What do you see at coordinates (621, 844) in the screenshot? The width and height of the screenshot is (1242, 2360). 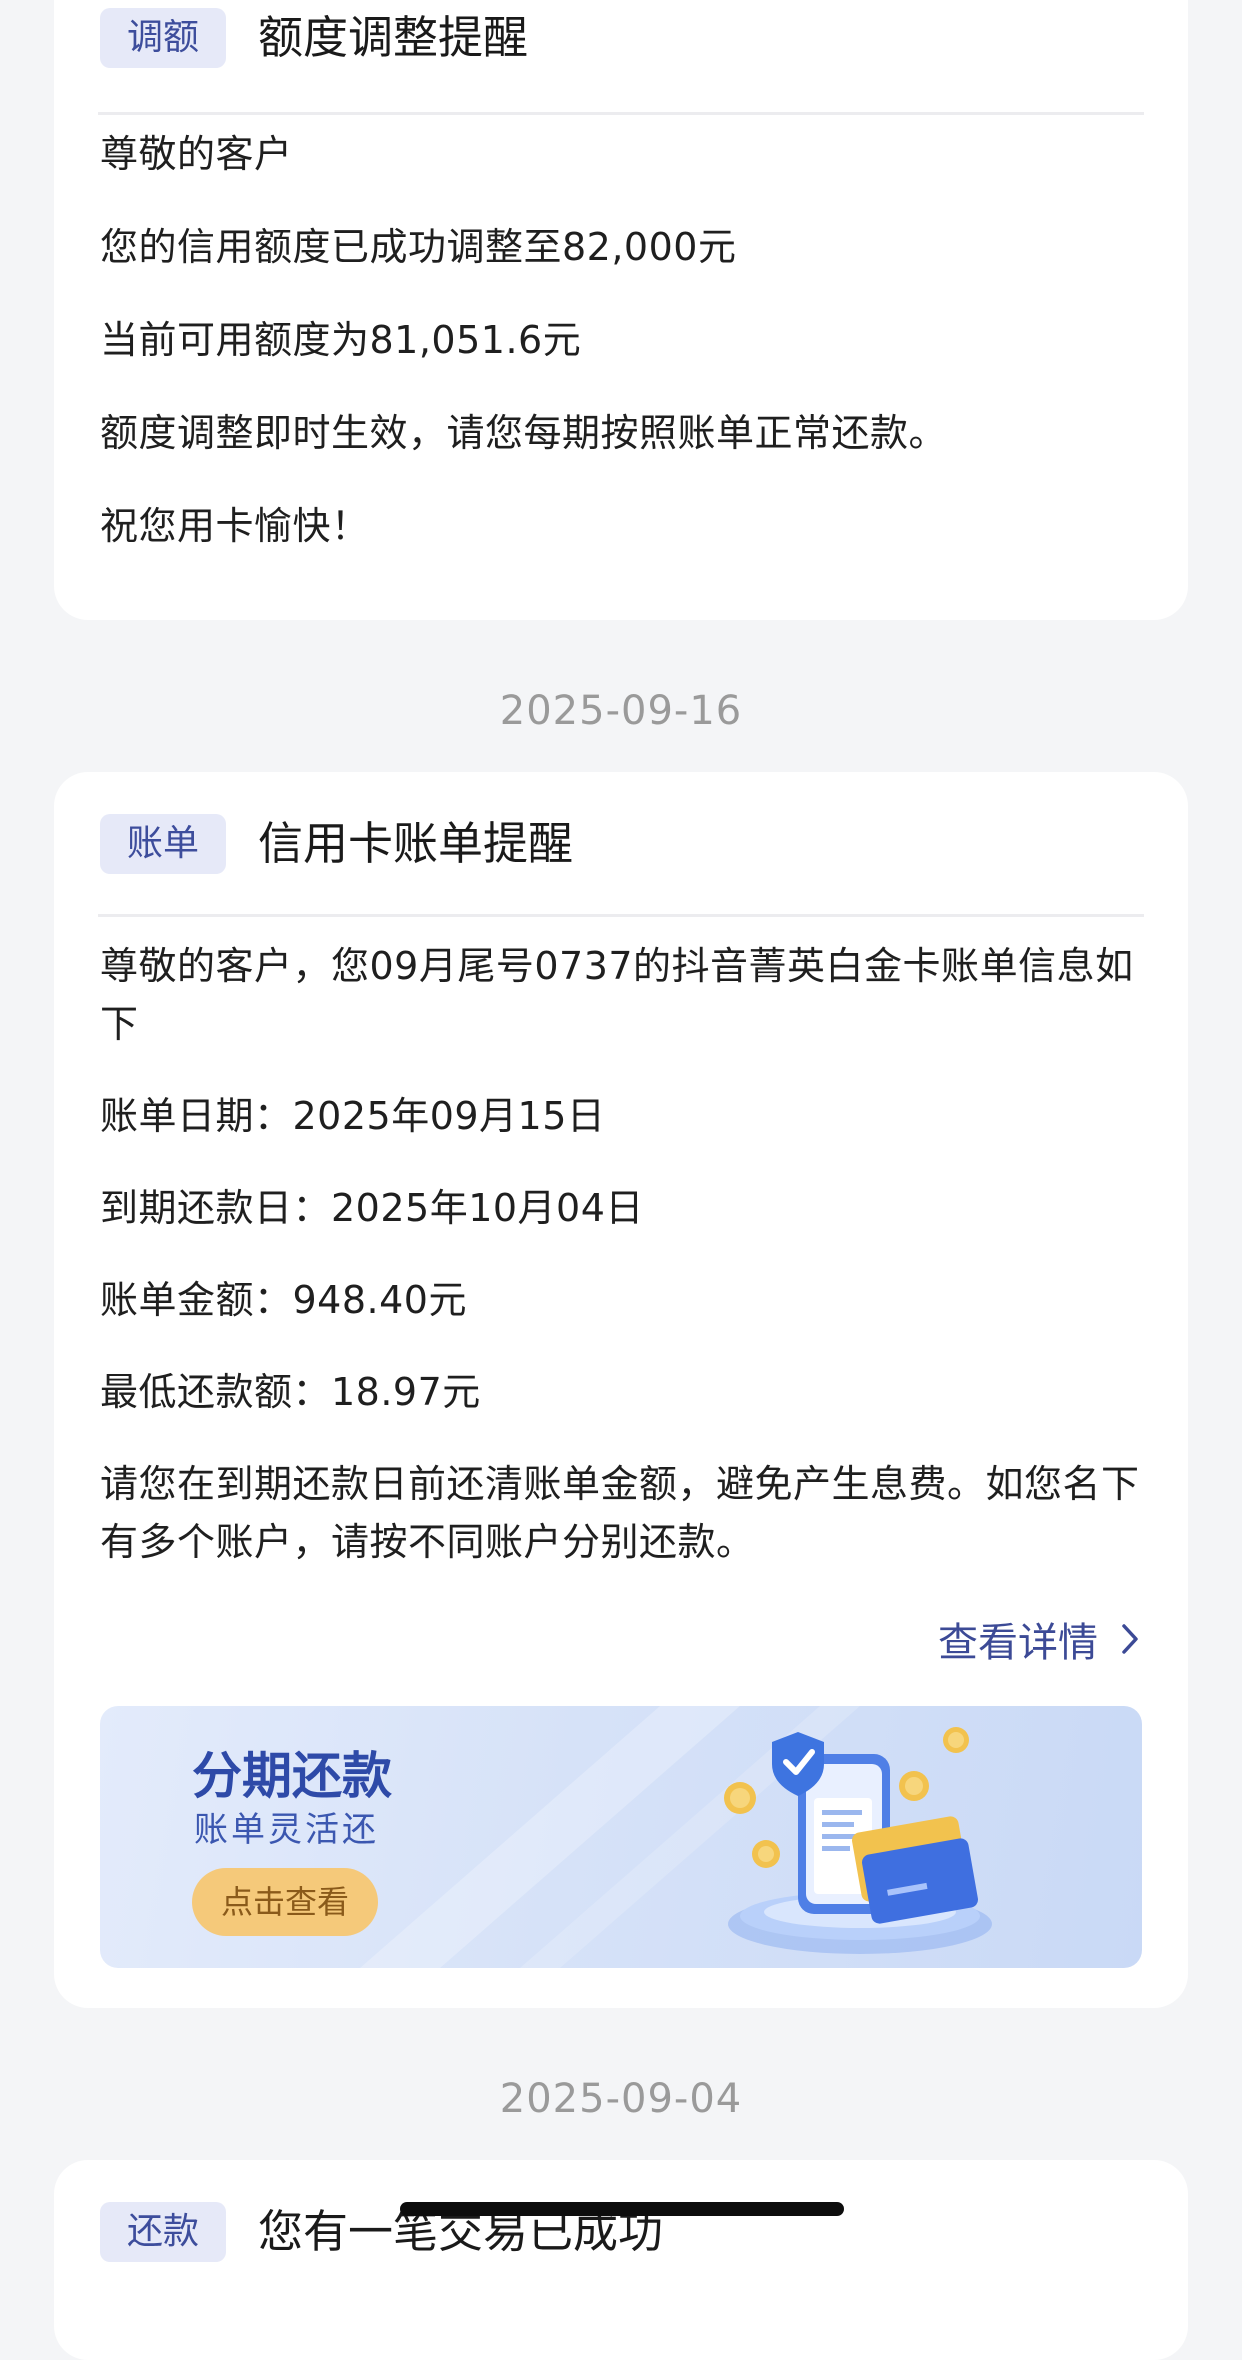 I see `card-header: 账单 信用卡账单提醒` at bounding box center [621, 844].